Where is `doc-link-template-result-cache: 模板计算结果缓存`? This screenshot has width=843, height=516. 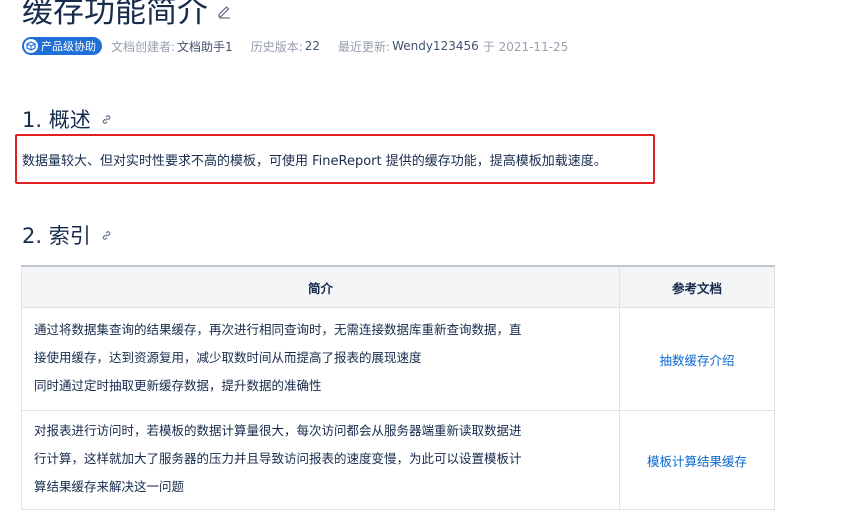
doc-link-template-result-cache: 模板计算结果缓存 is located at coordinates (697, 461).